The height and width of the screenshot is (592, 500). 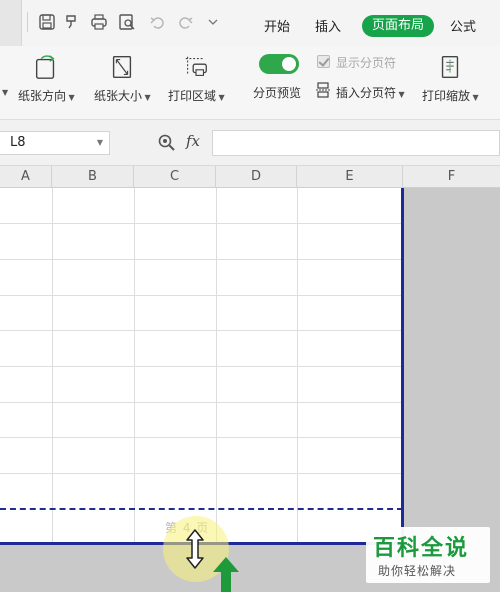 I want to click on print-icon, so click(x=99, y=22).